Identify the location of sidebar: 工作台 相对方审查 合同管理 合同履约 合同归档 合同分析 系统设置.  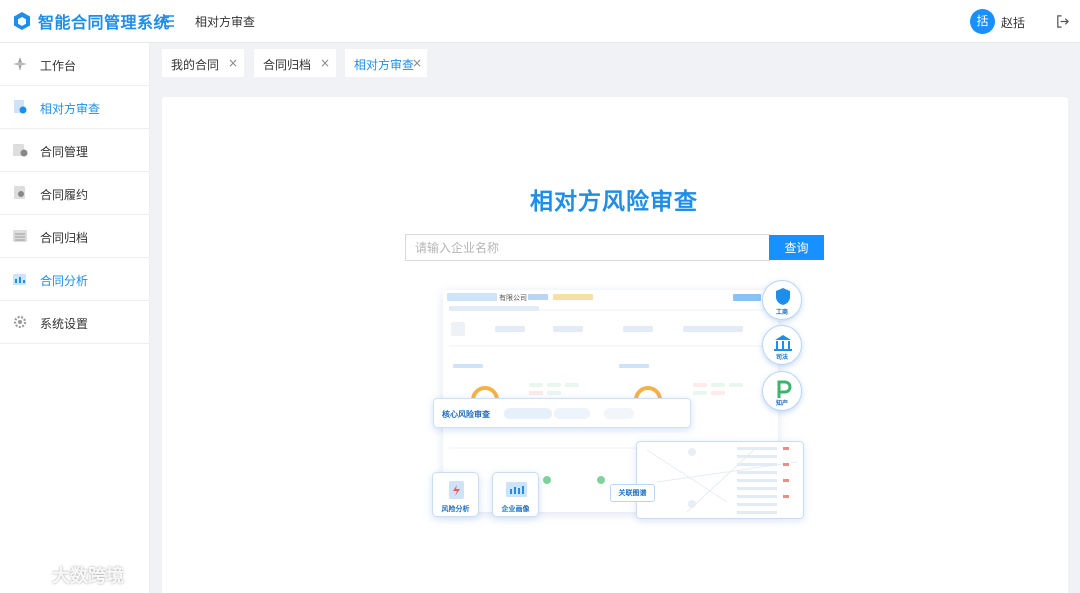
(75, 318).